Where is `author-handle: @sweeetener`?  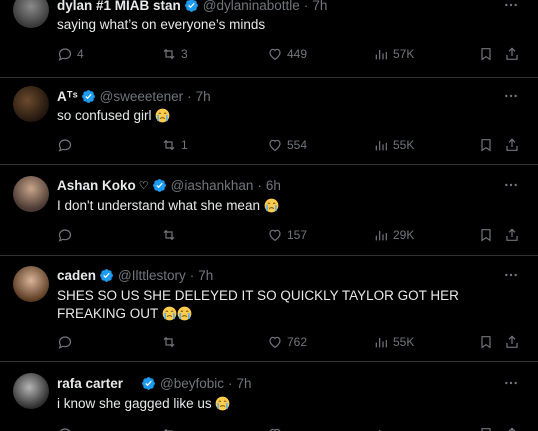 author-handle: @sweeetener is located at coordinates (142, 96).